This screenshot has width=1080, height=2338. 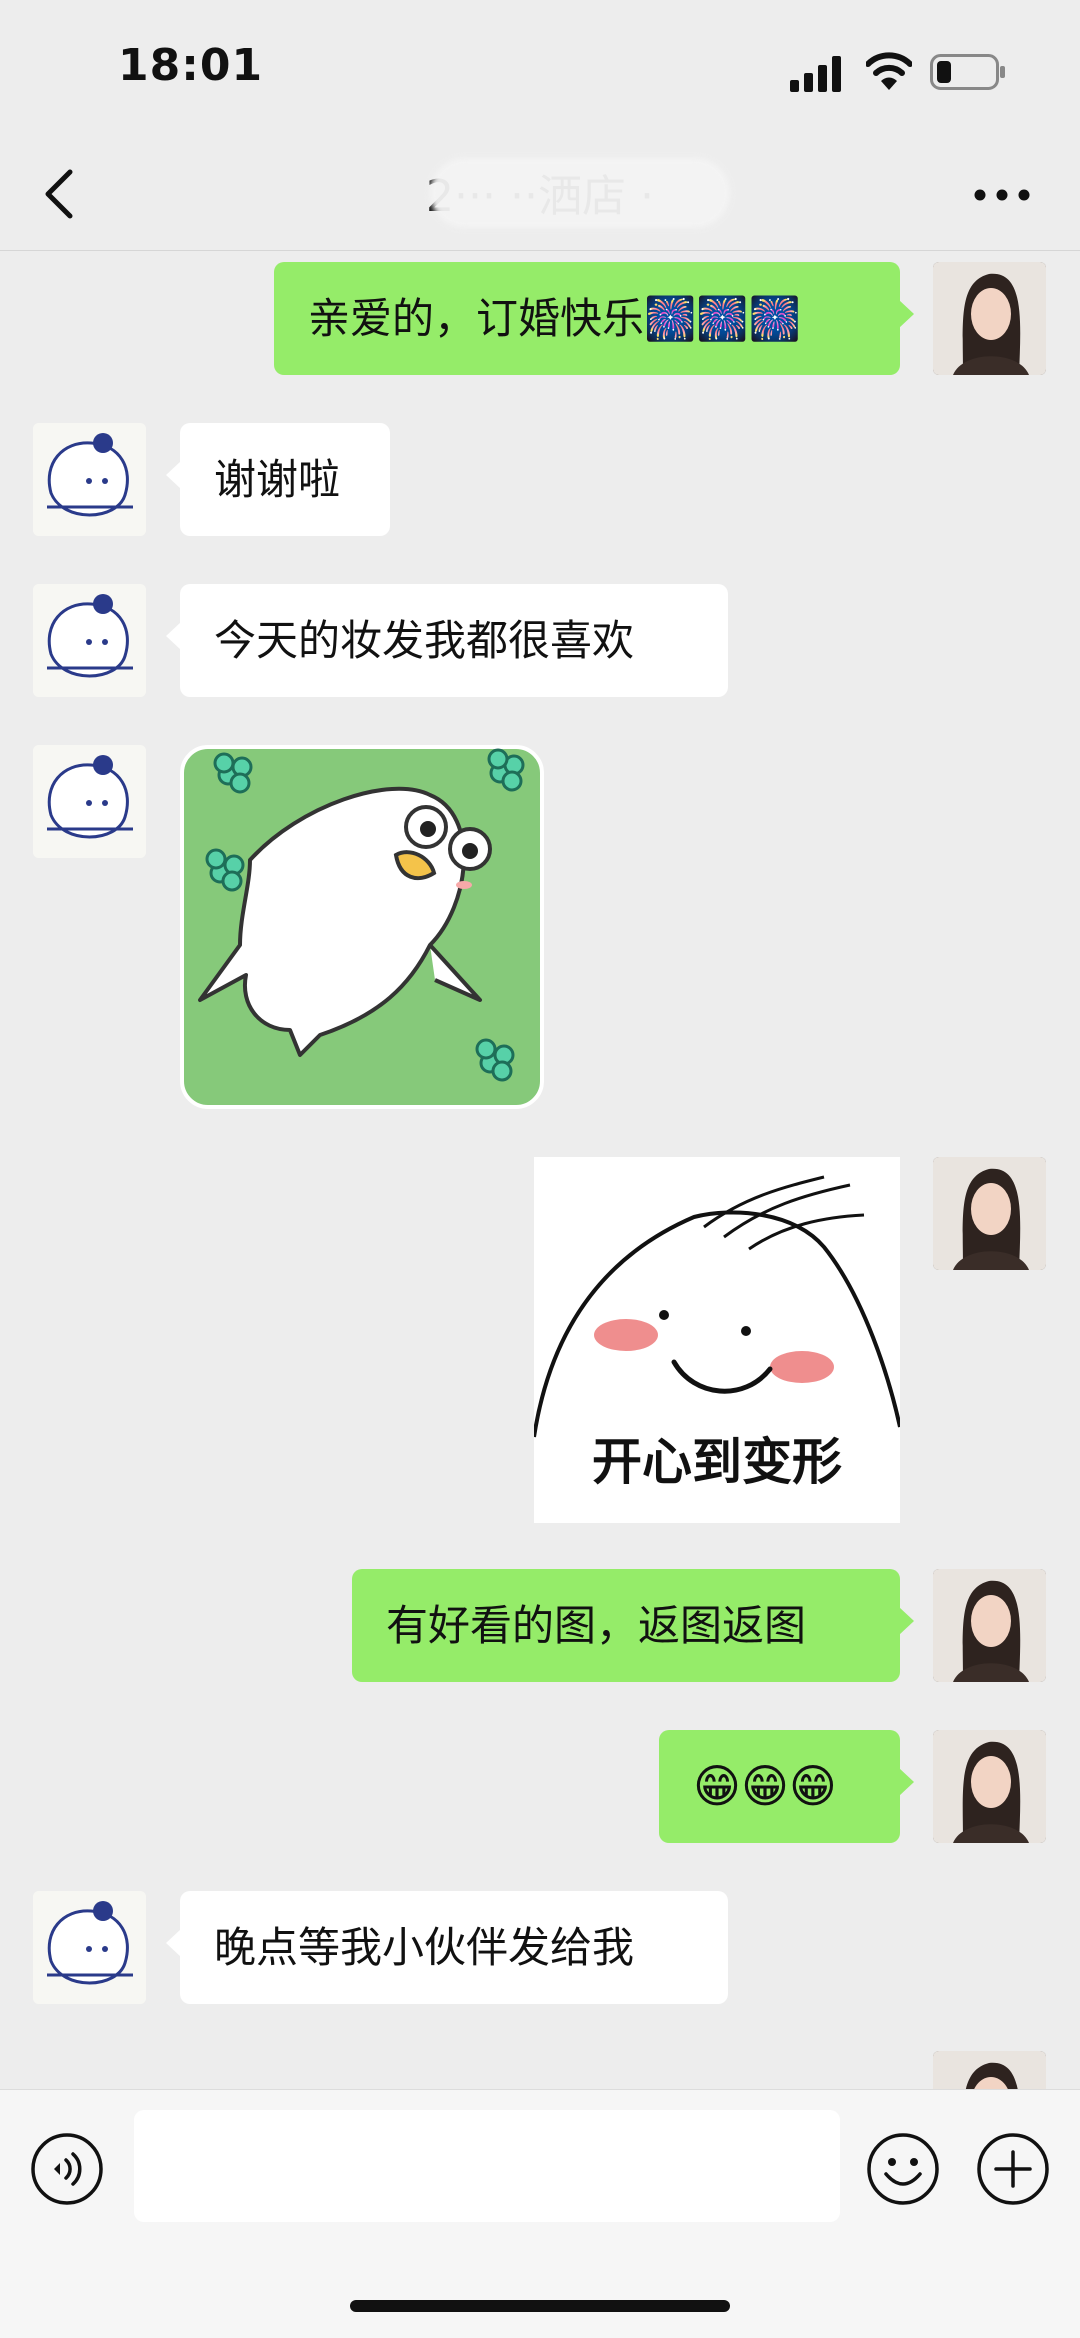 I want to click on cellular-signal-icon, so click(x=815, y=74).